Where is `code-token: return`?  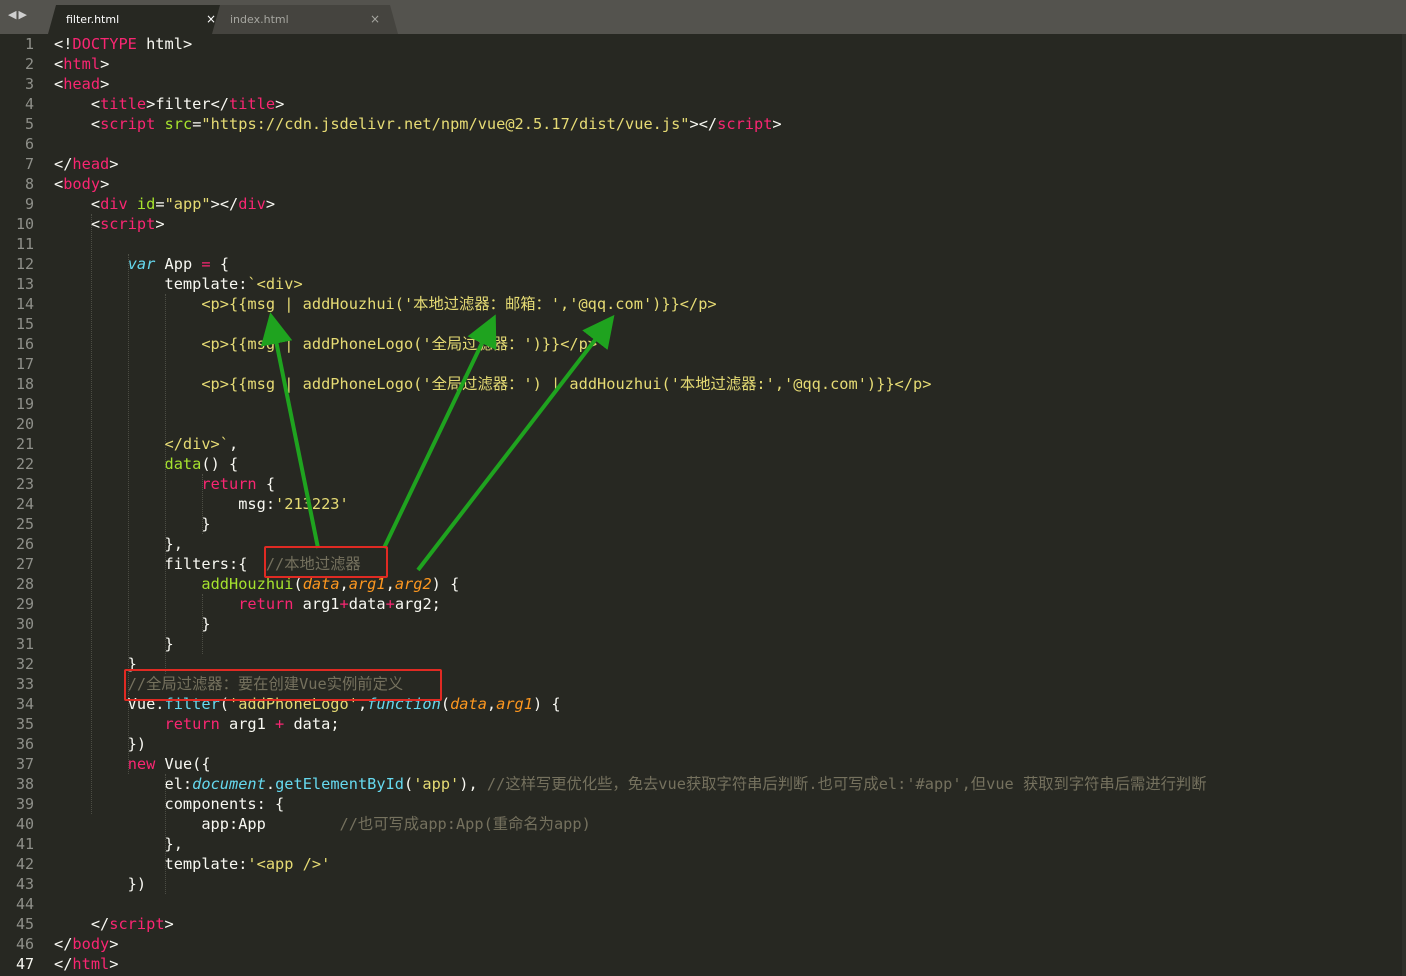 code-token: return is located at coordinates (192, 724).